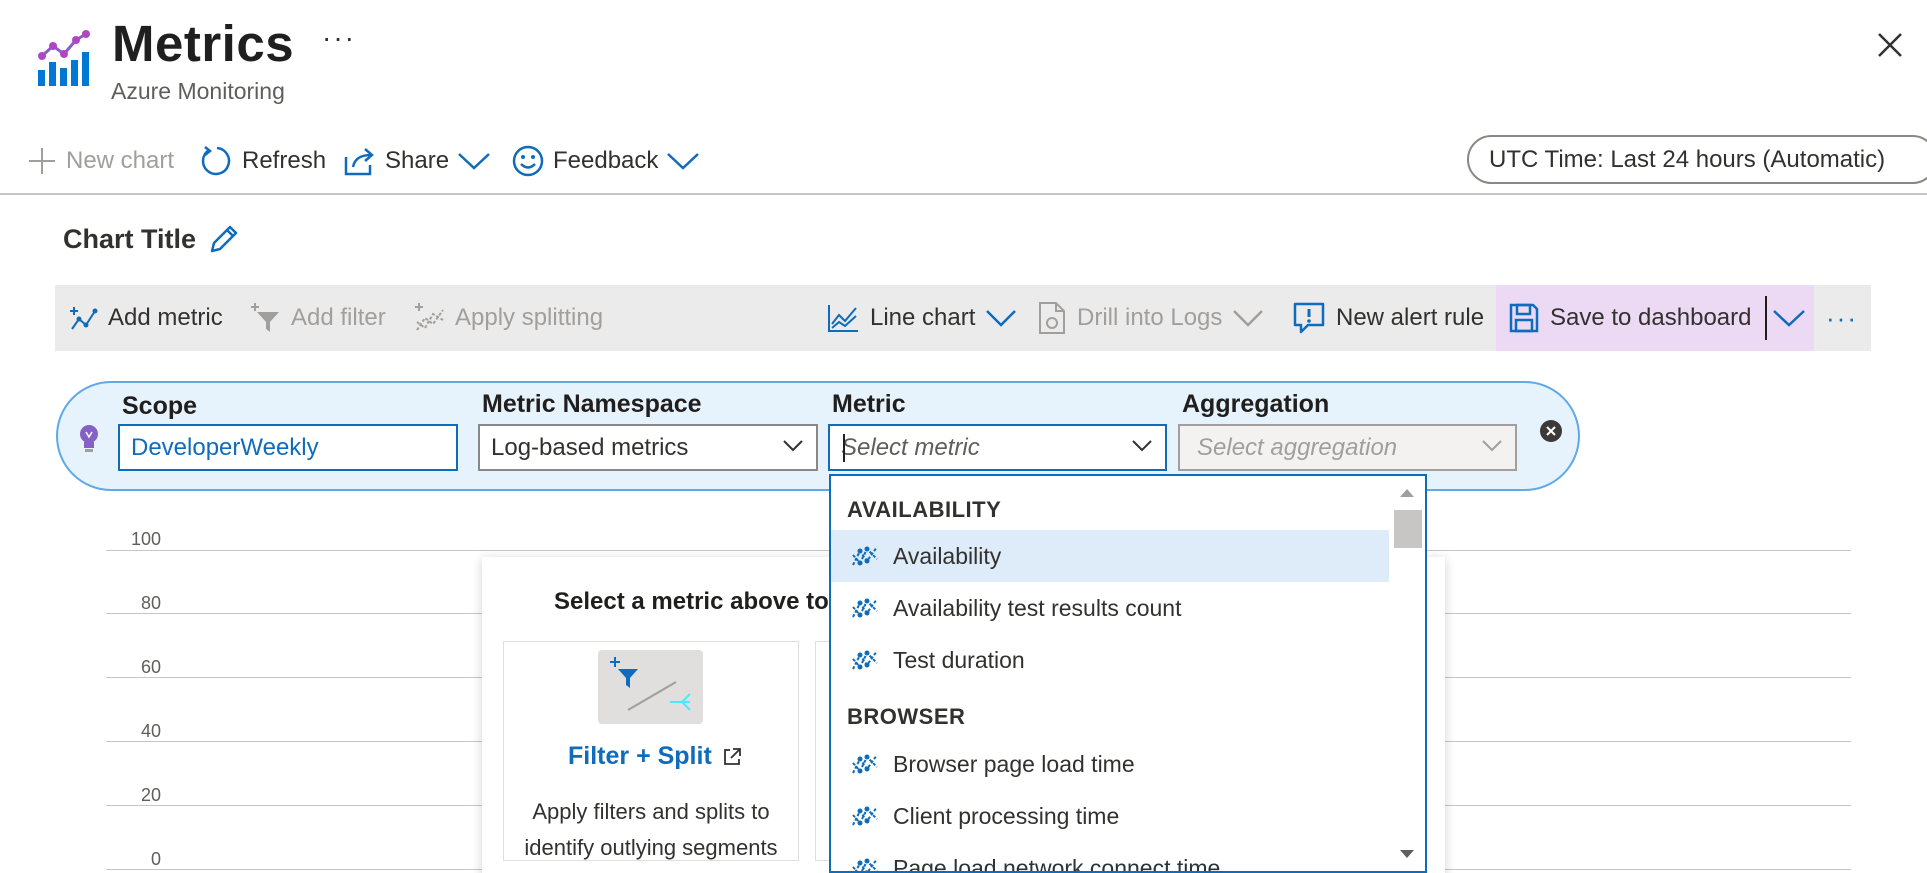  I want to click on new-alert-rule-button: New alert rule, so click(1388, 318).